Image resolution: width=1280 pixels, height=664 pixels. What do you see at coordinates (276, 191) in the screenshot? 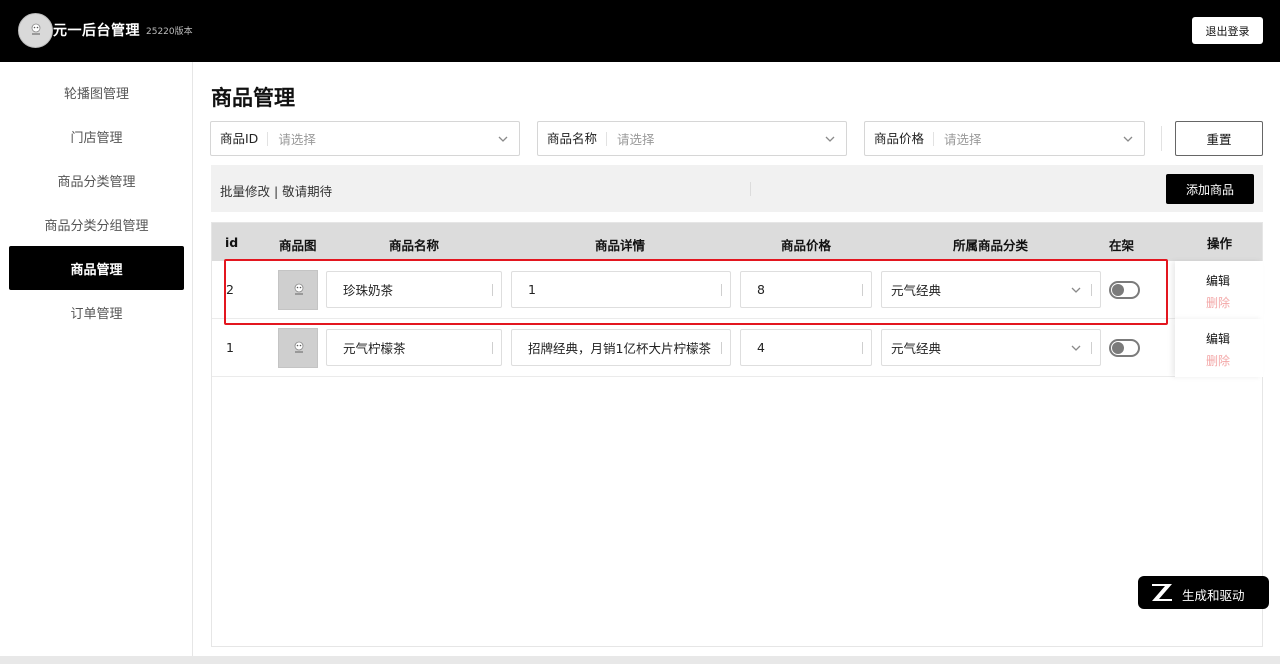
I see `batch-edit-text: 批量修改 | 敬请期待` at bounding box center [276, 191].